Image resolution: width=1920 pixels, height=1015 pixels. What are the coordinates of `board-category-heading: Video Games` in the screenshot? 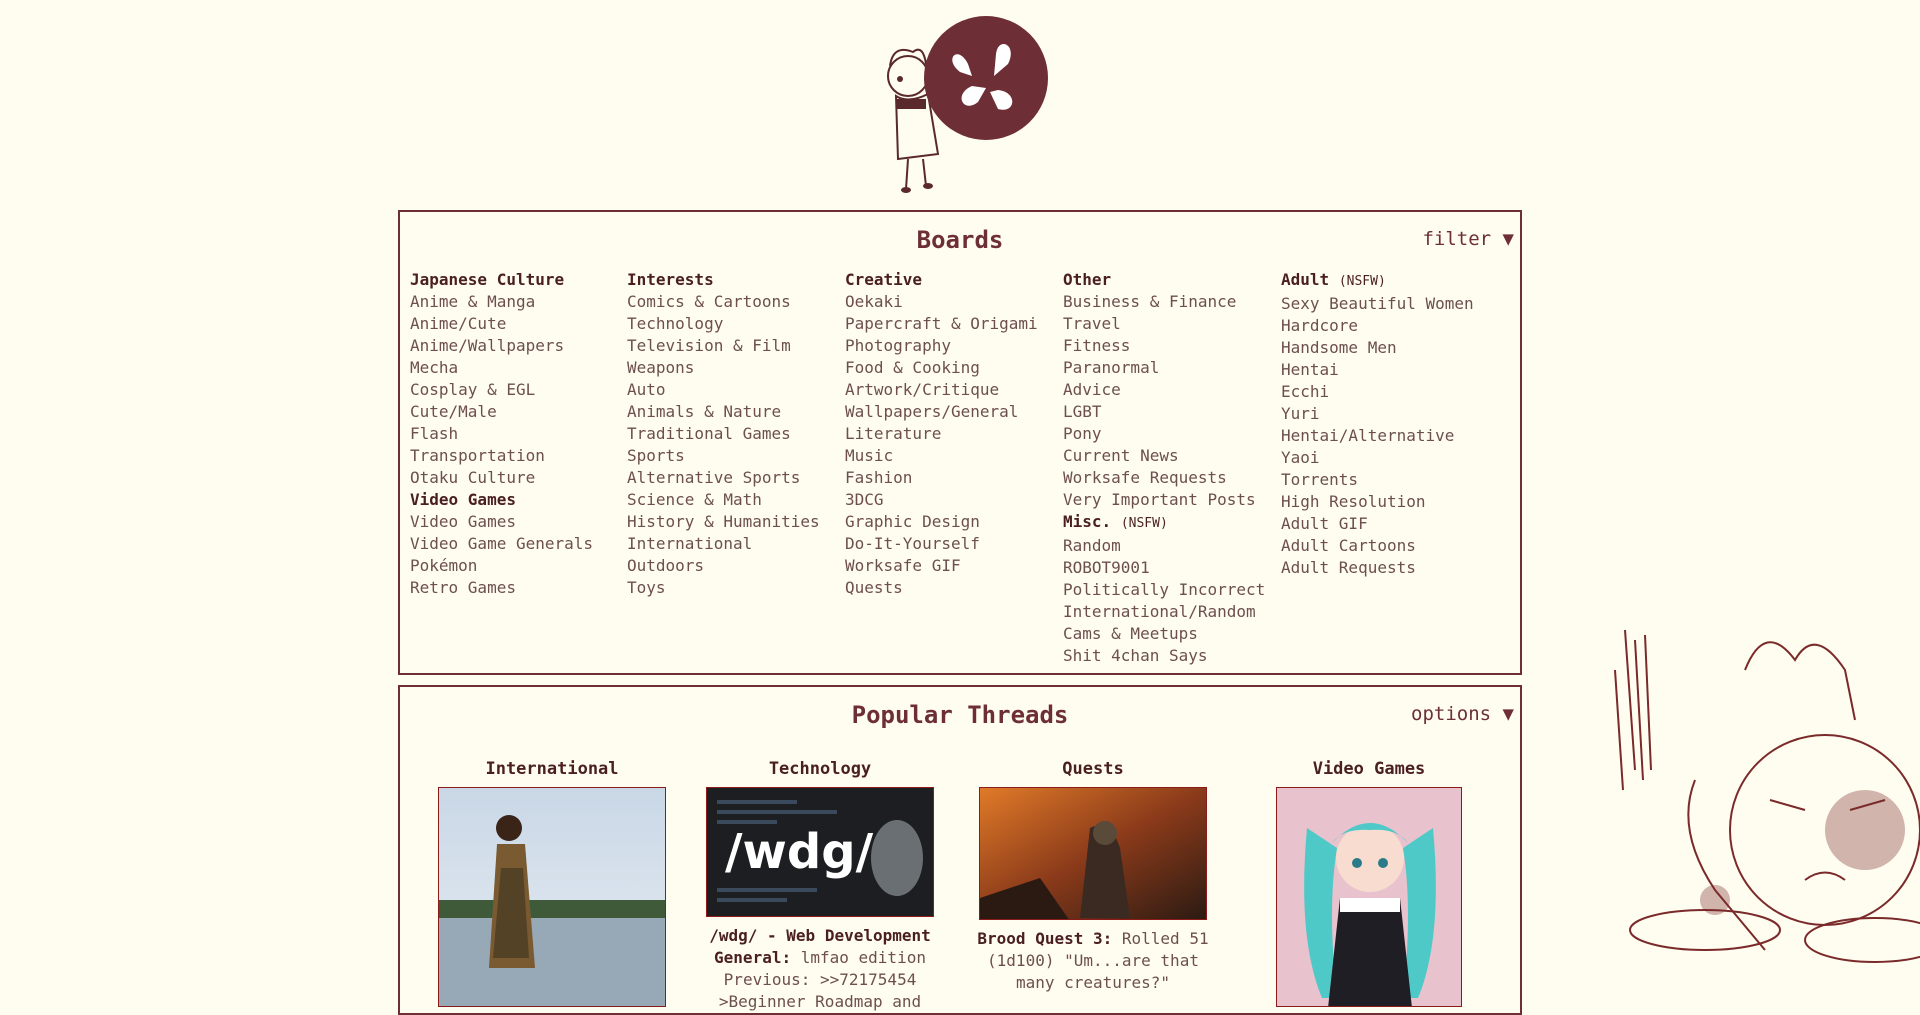 It's located at (501, 500).